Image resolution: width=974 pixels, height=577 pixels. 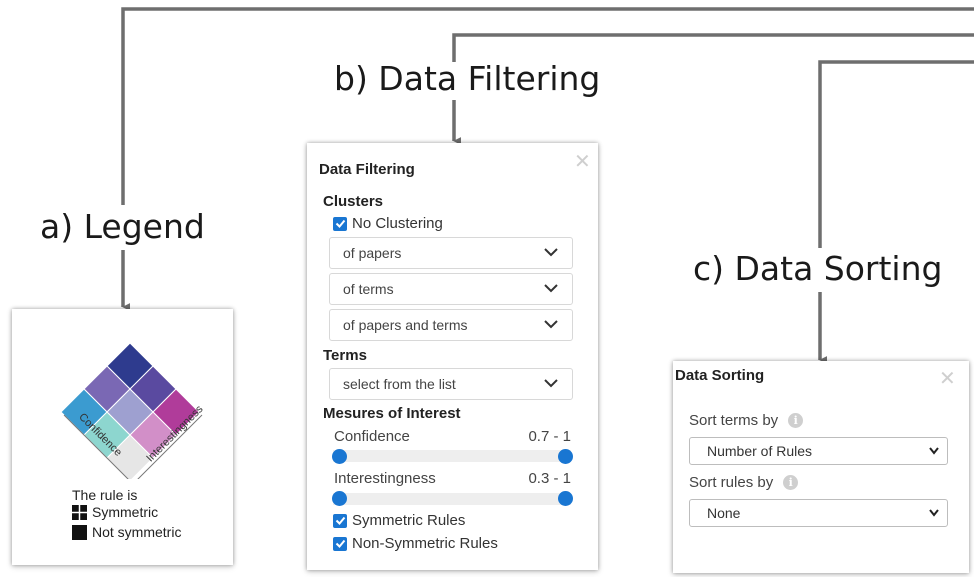 What do you see at coordinates (734, 420) in the screenshot?
I see `sort-terms-label: Sort terms by` at bounding box center [734, 420].